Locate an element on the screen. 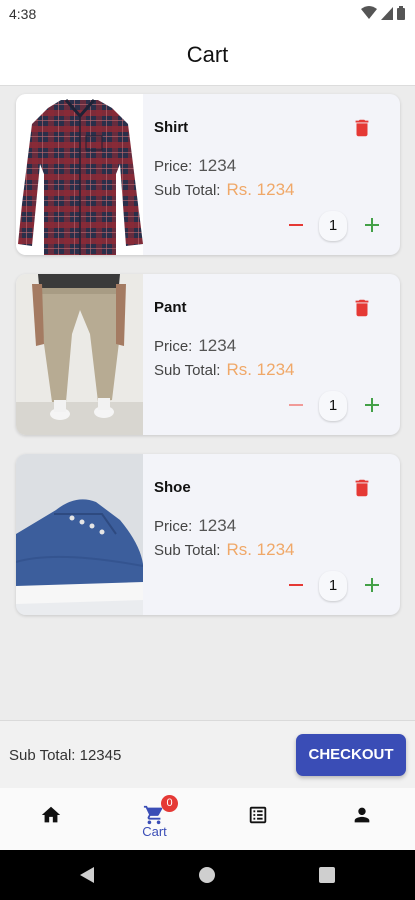 The image size is (415, 900). back-icon is located at coordinates (87, 875).